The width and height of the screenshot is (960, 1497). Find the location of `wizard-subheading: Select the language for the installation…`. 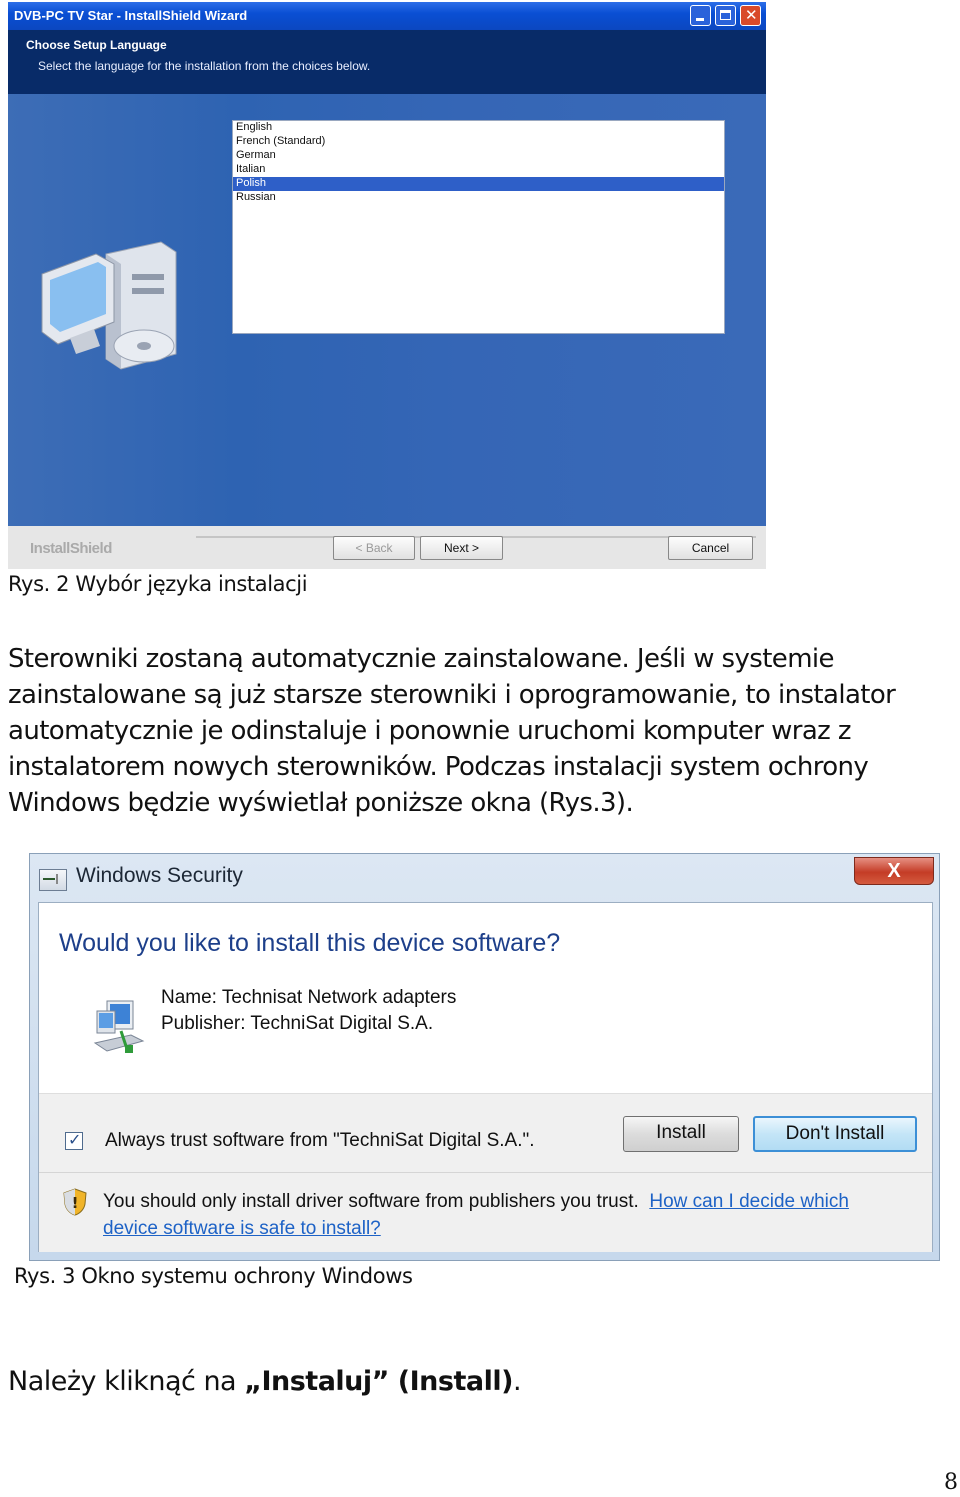

wizard-subheading: Select the language for the installation… is located at coordinates (204, 66).